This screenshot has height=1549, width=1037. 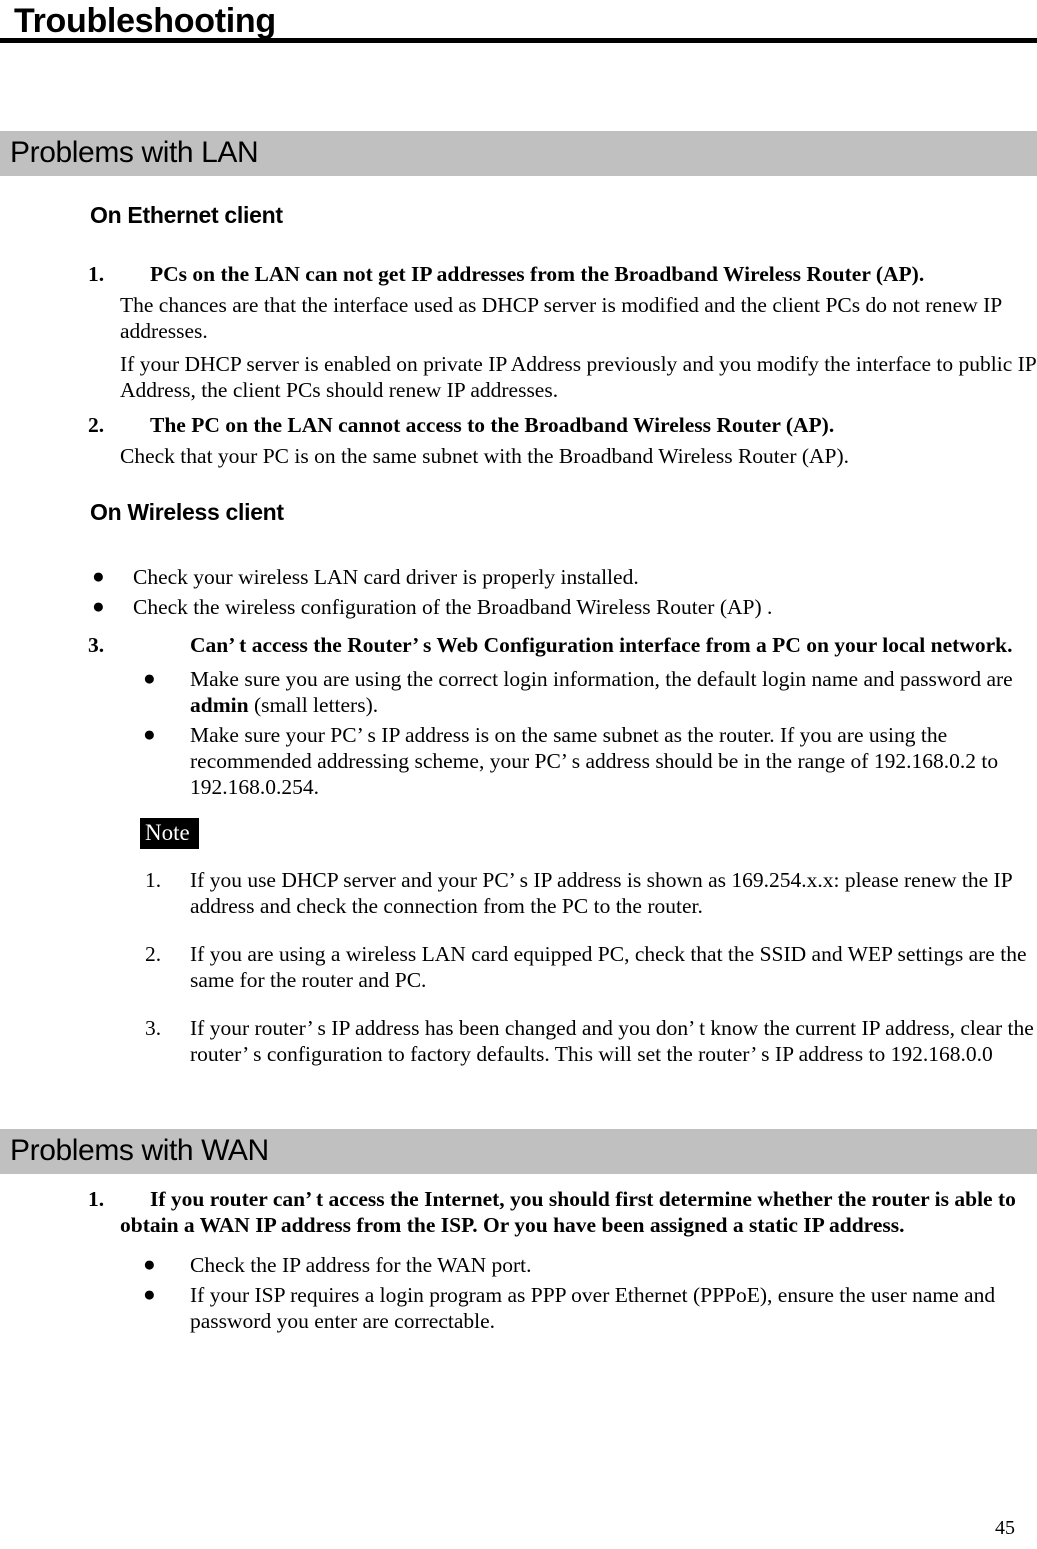 What do you see at coordinates (169, 833) in the screenshot?
I see `note-badge: Note` at bounding box center [169, 833].